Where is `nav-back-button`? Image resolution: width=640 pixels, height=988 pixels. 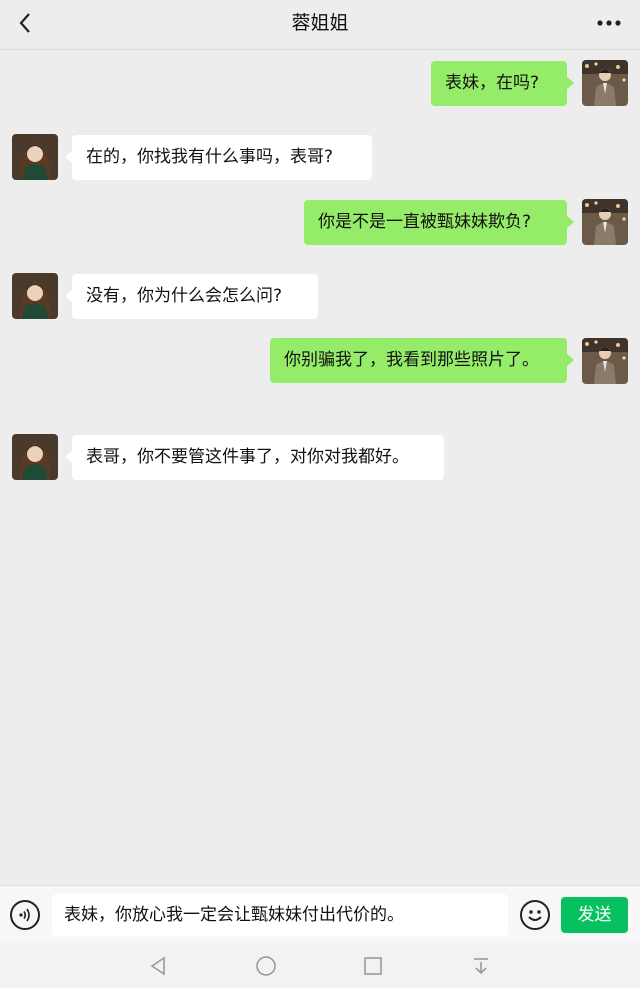 nav-back-button is located at coordinates (158, 966).